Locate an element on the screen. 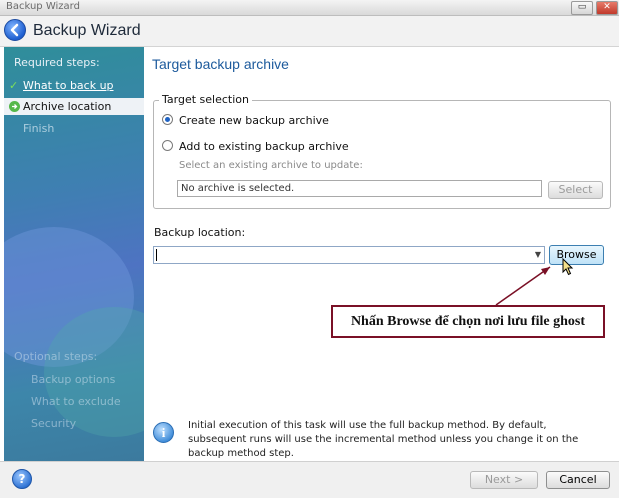 This screenshot has height=498, width=619. step-finish: Finish is located at coordinates (39, 128).